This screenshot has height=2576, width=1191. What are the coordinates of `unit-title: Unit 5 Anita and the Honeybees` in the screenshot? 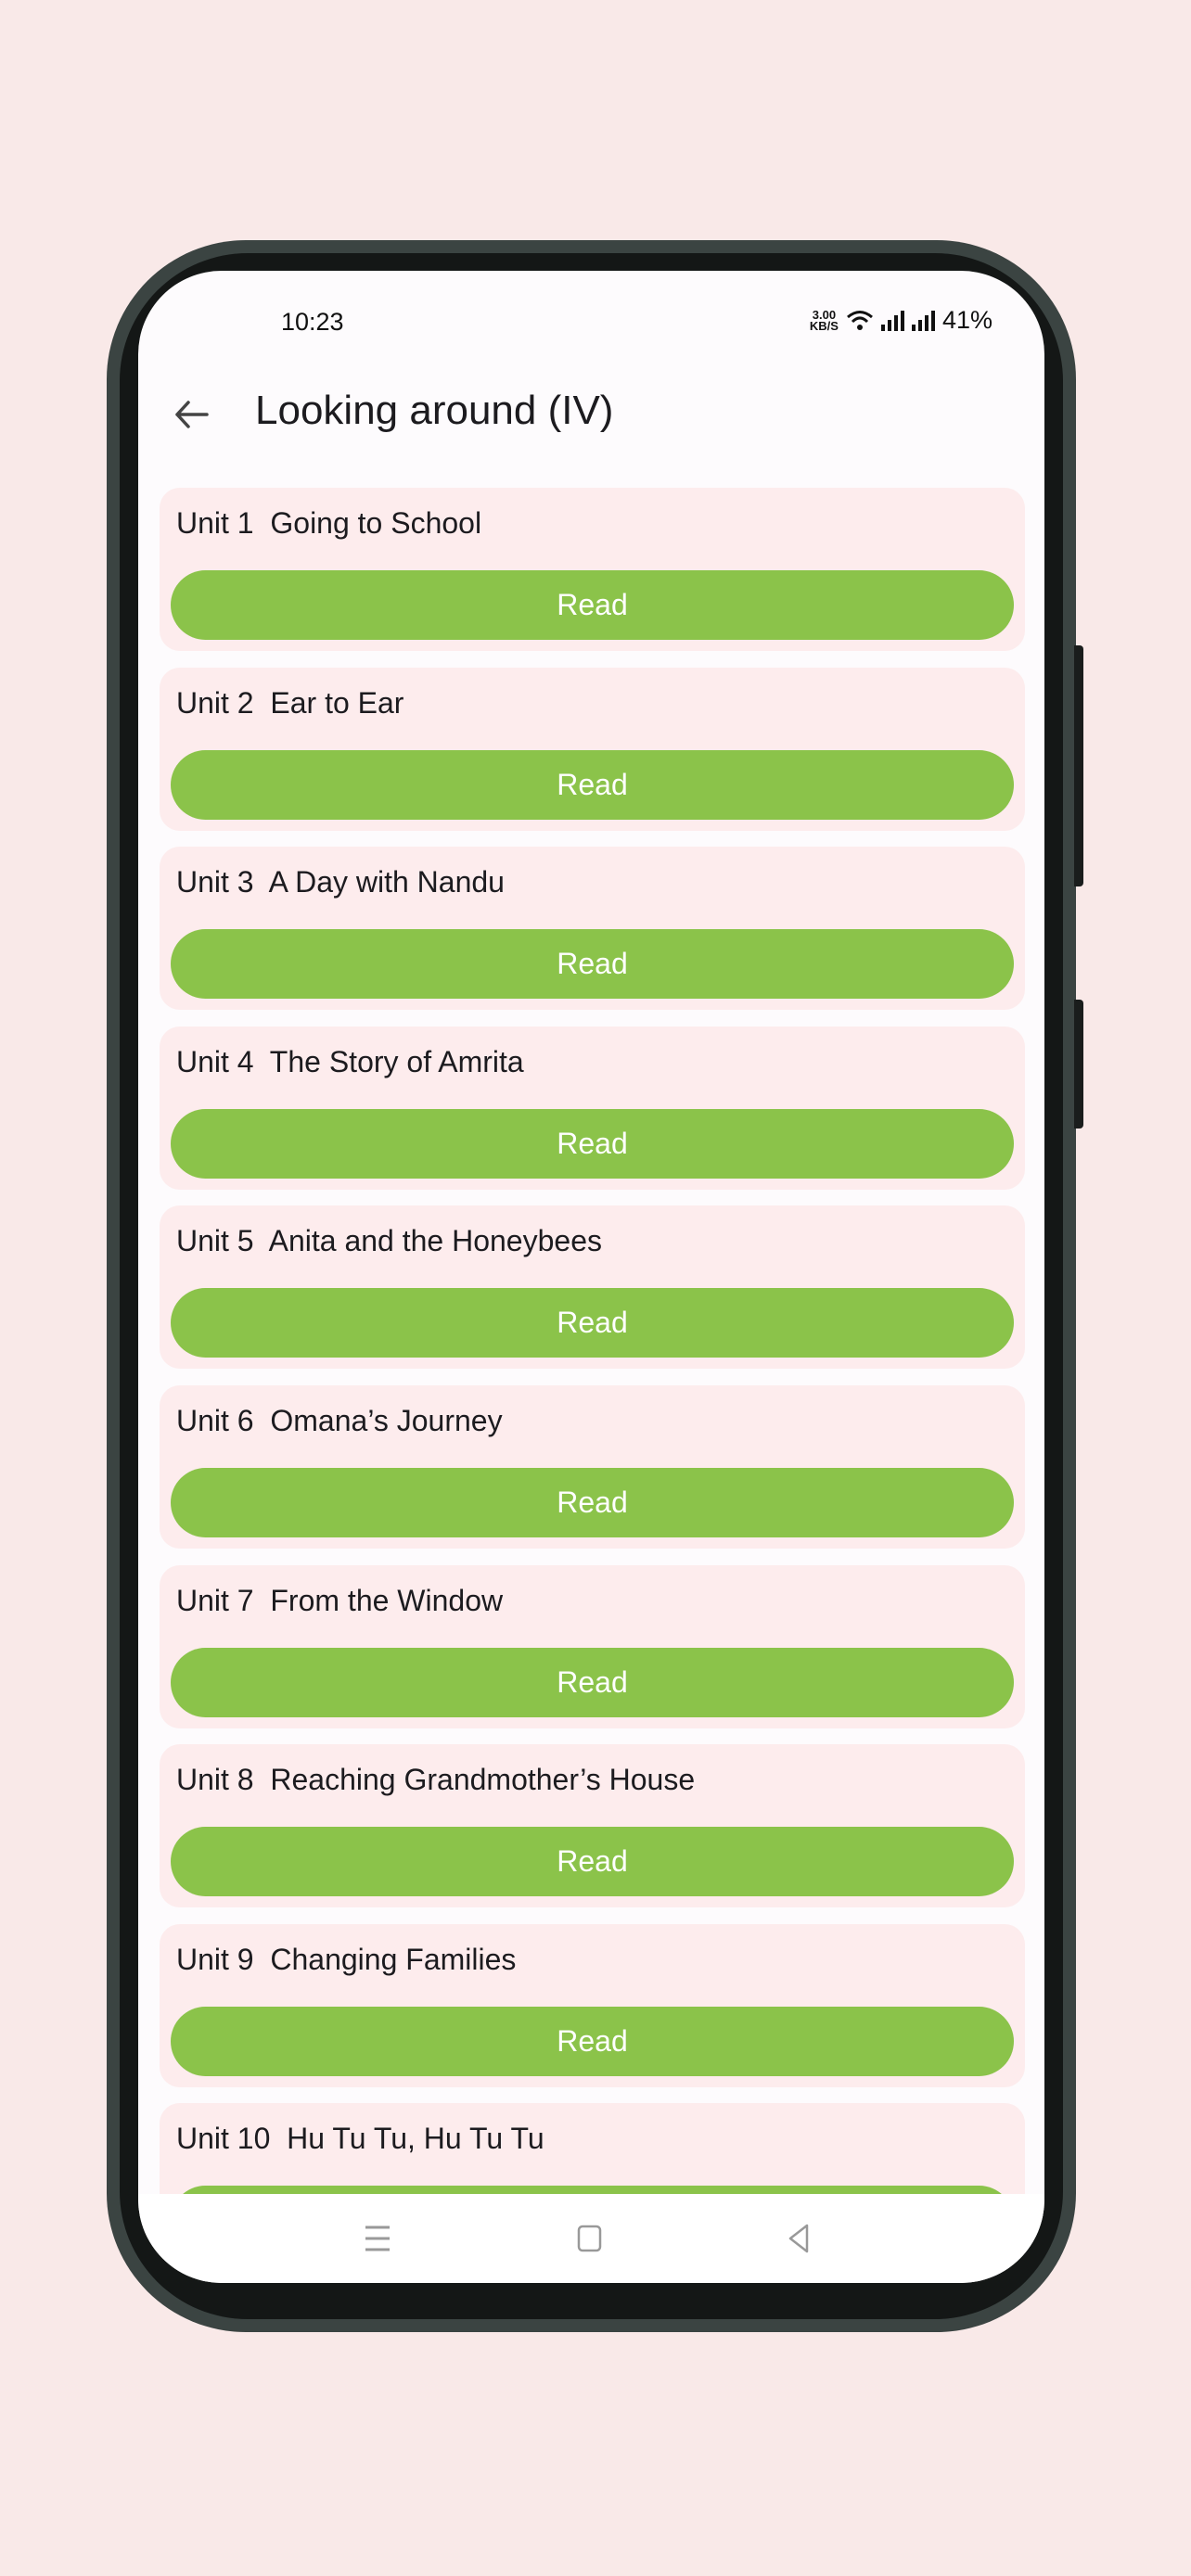 It's located at (389, 1241).